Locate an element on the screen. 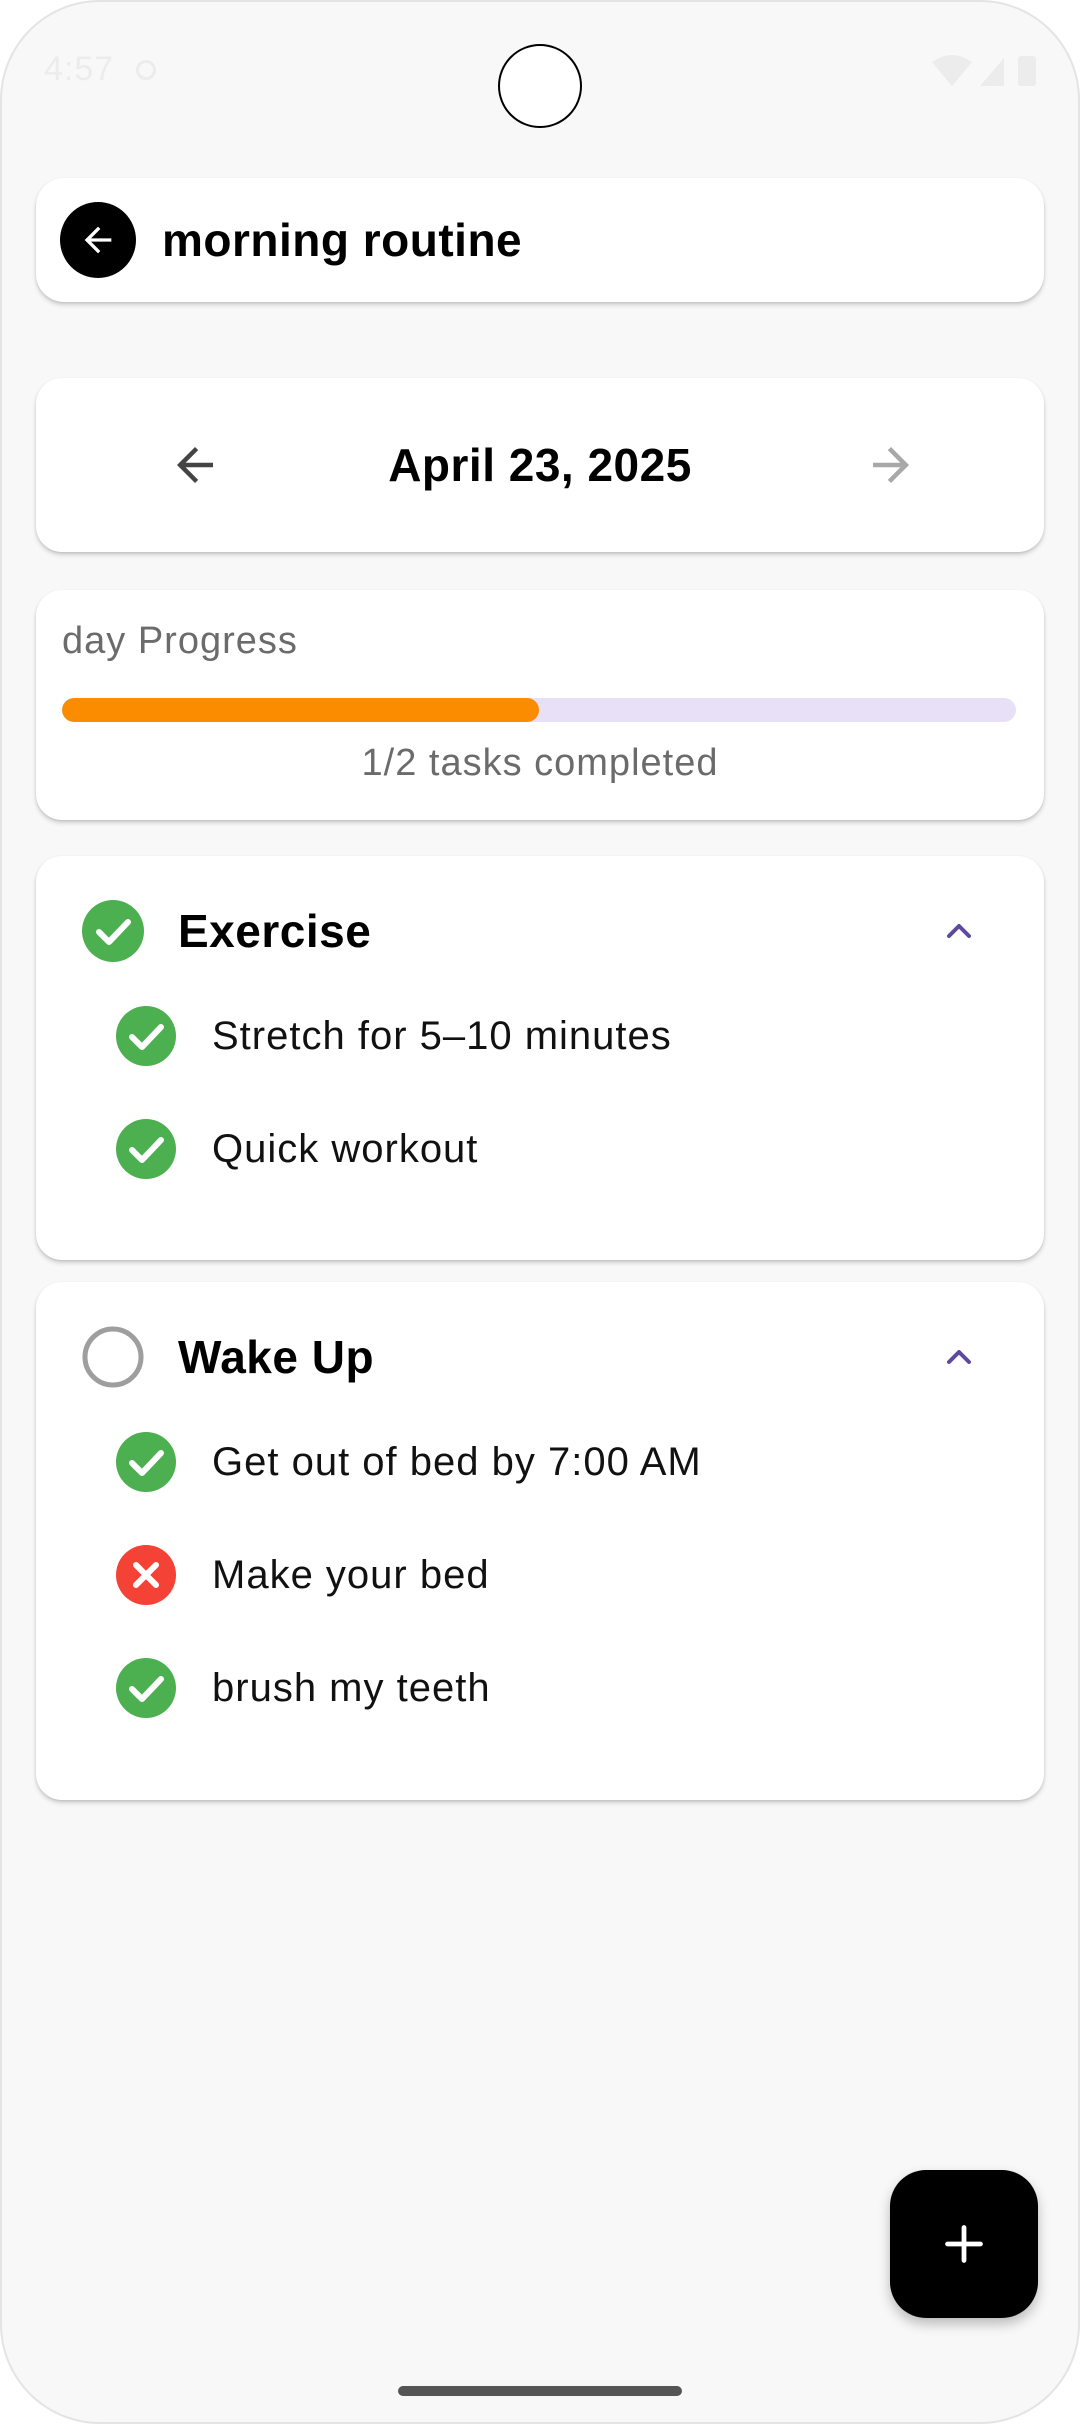 This screenshot has width=1080, height=2424. status-icons is located at coordinates (984, 70).